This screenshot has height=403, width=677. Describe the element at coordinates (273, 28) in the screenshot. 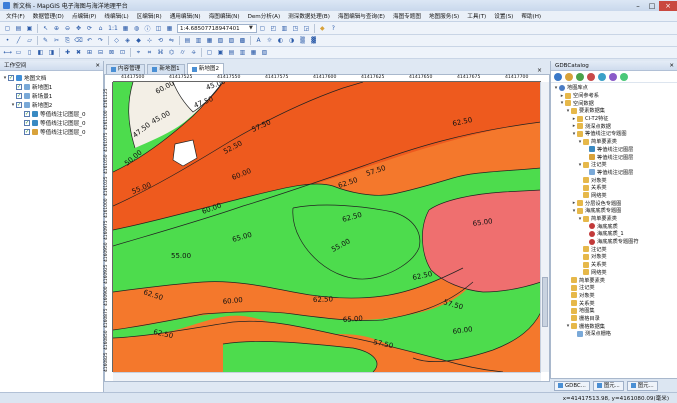

I see `tool-b-icon: ◰` at that location.